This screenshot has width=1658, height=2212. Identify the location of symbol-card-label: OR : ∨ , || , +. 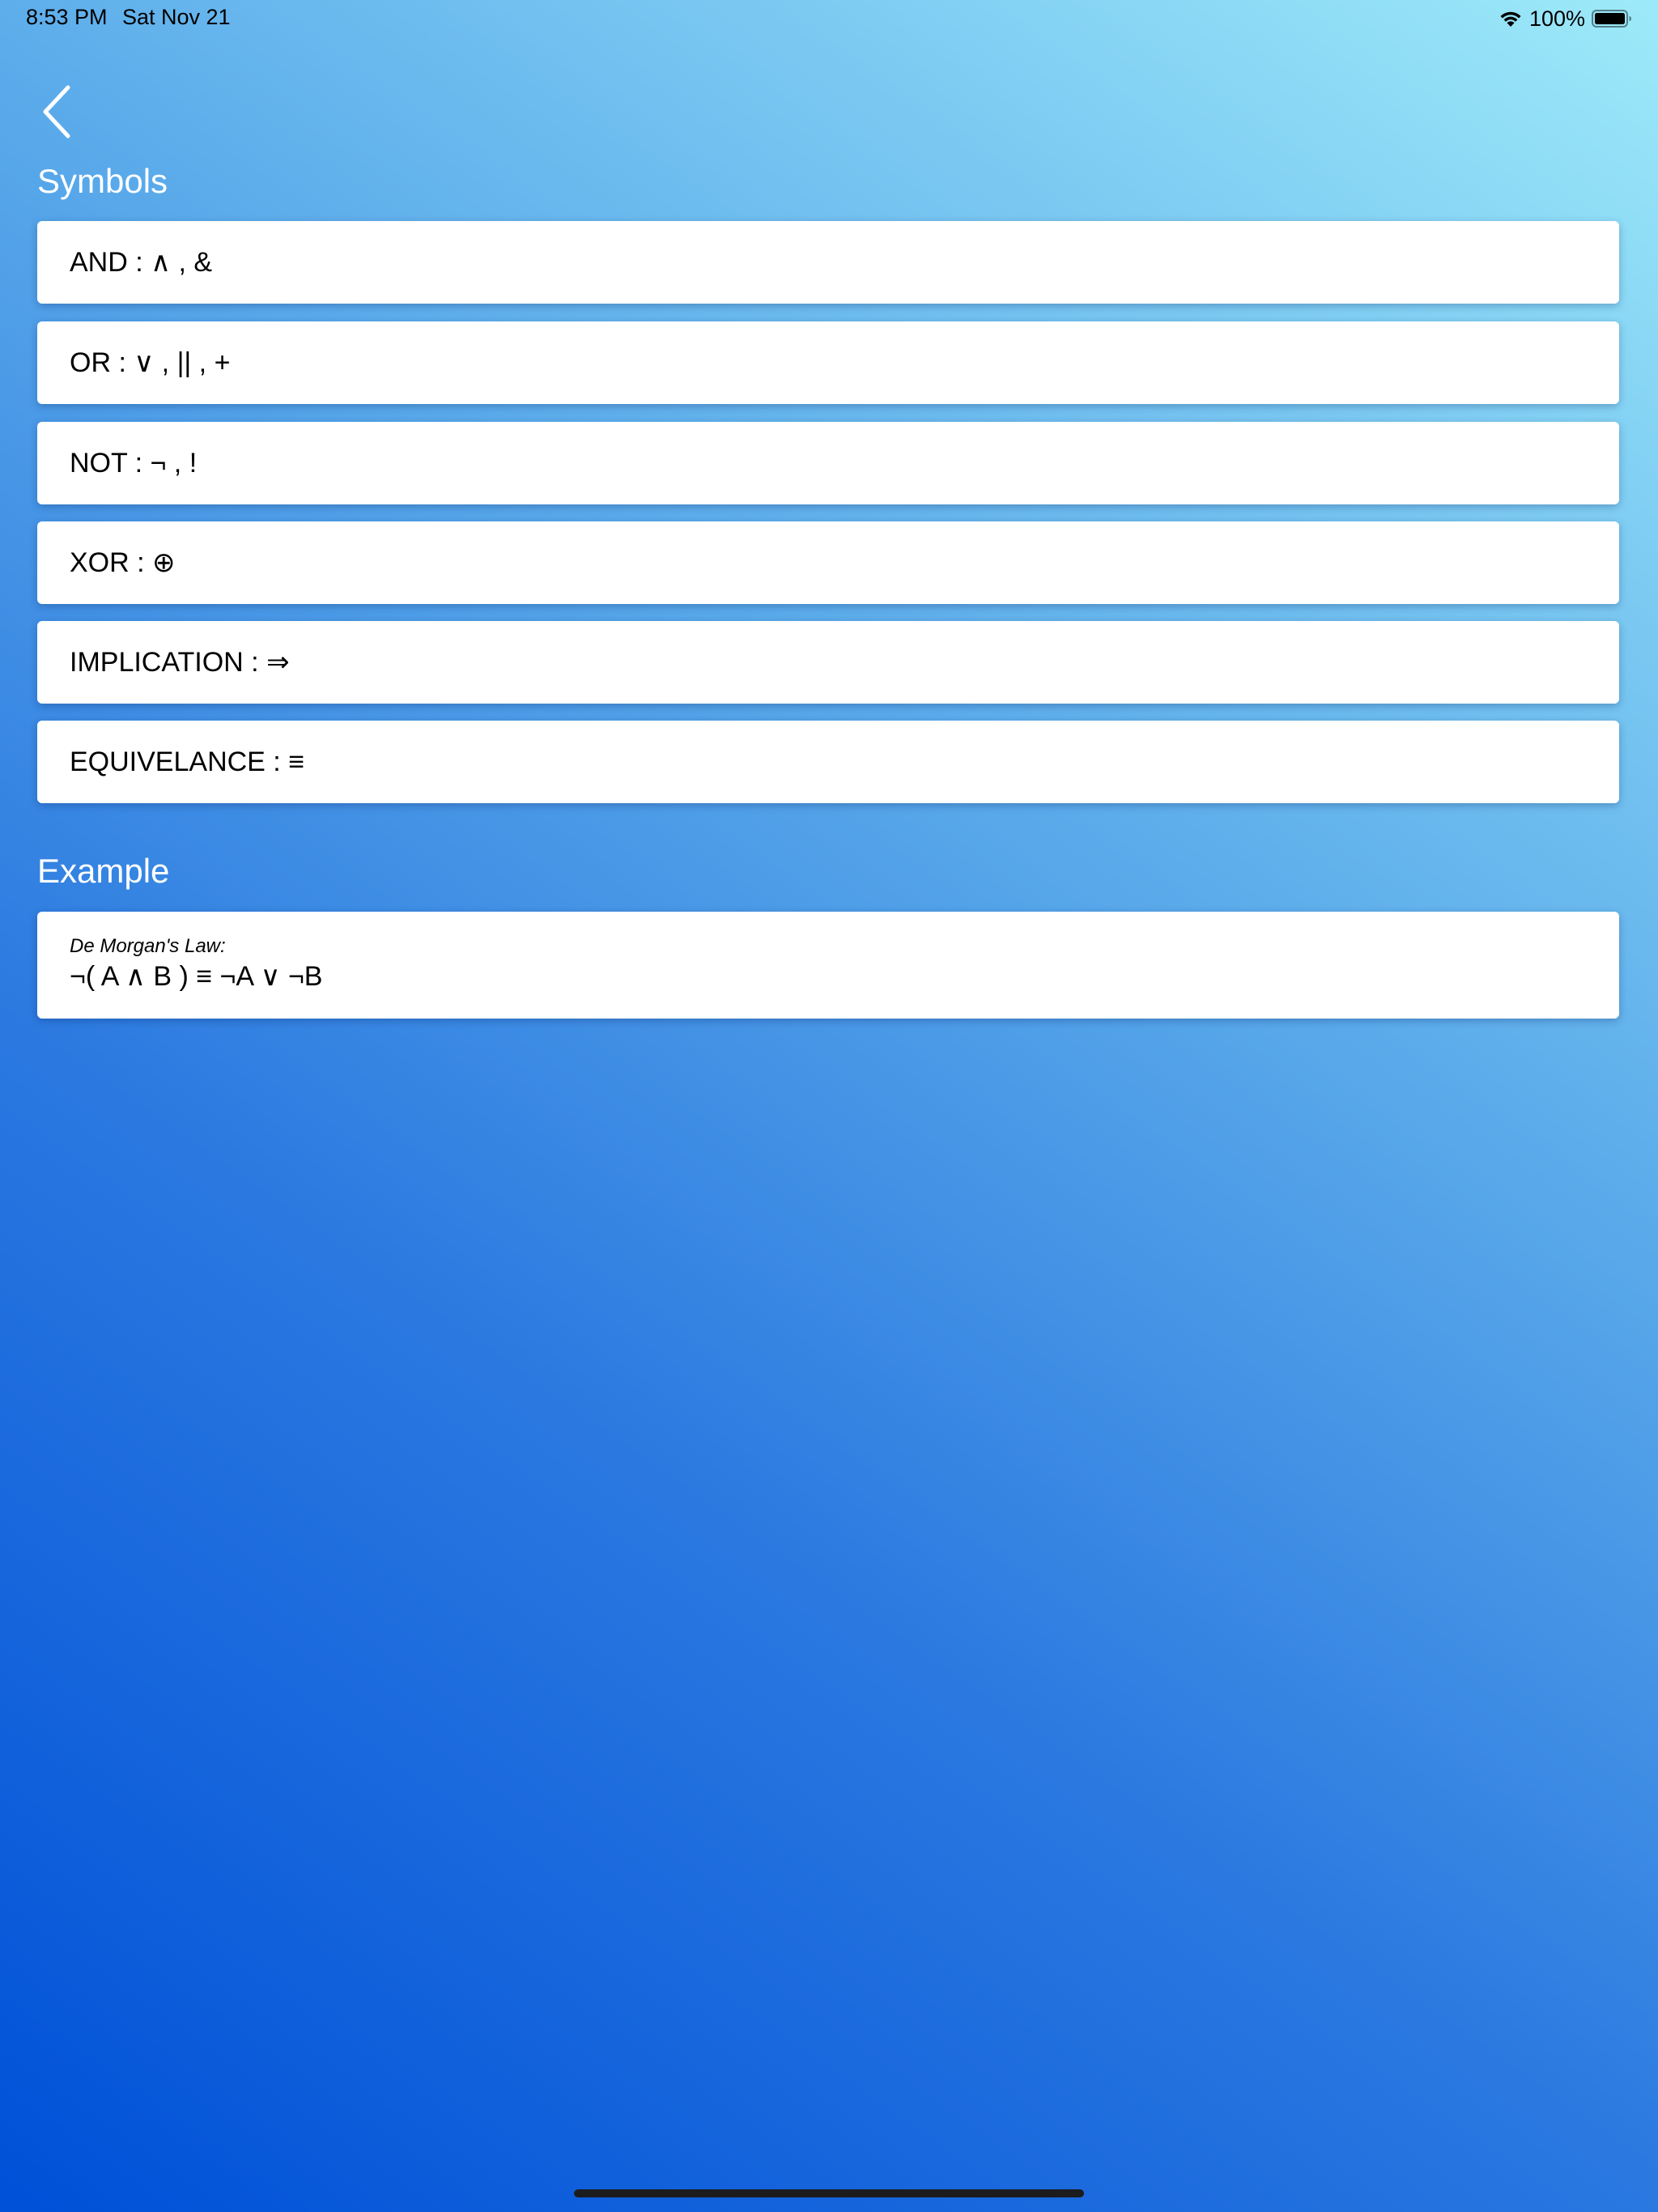
(150, 362).